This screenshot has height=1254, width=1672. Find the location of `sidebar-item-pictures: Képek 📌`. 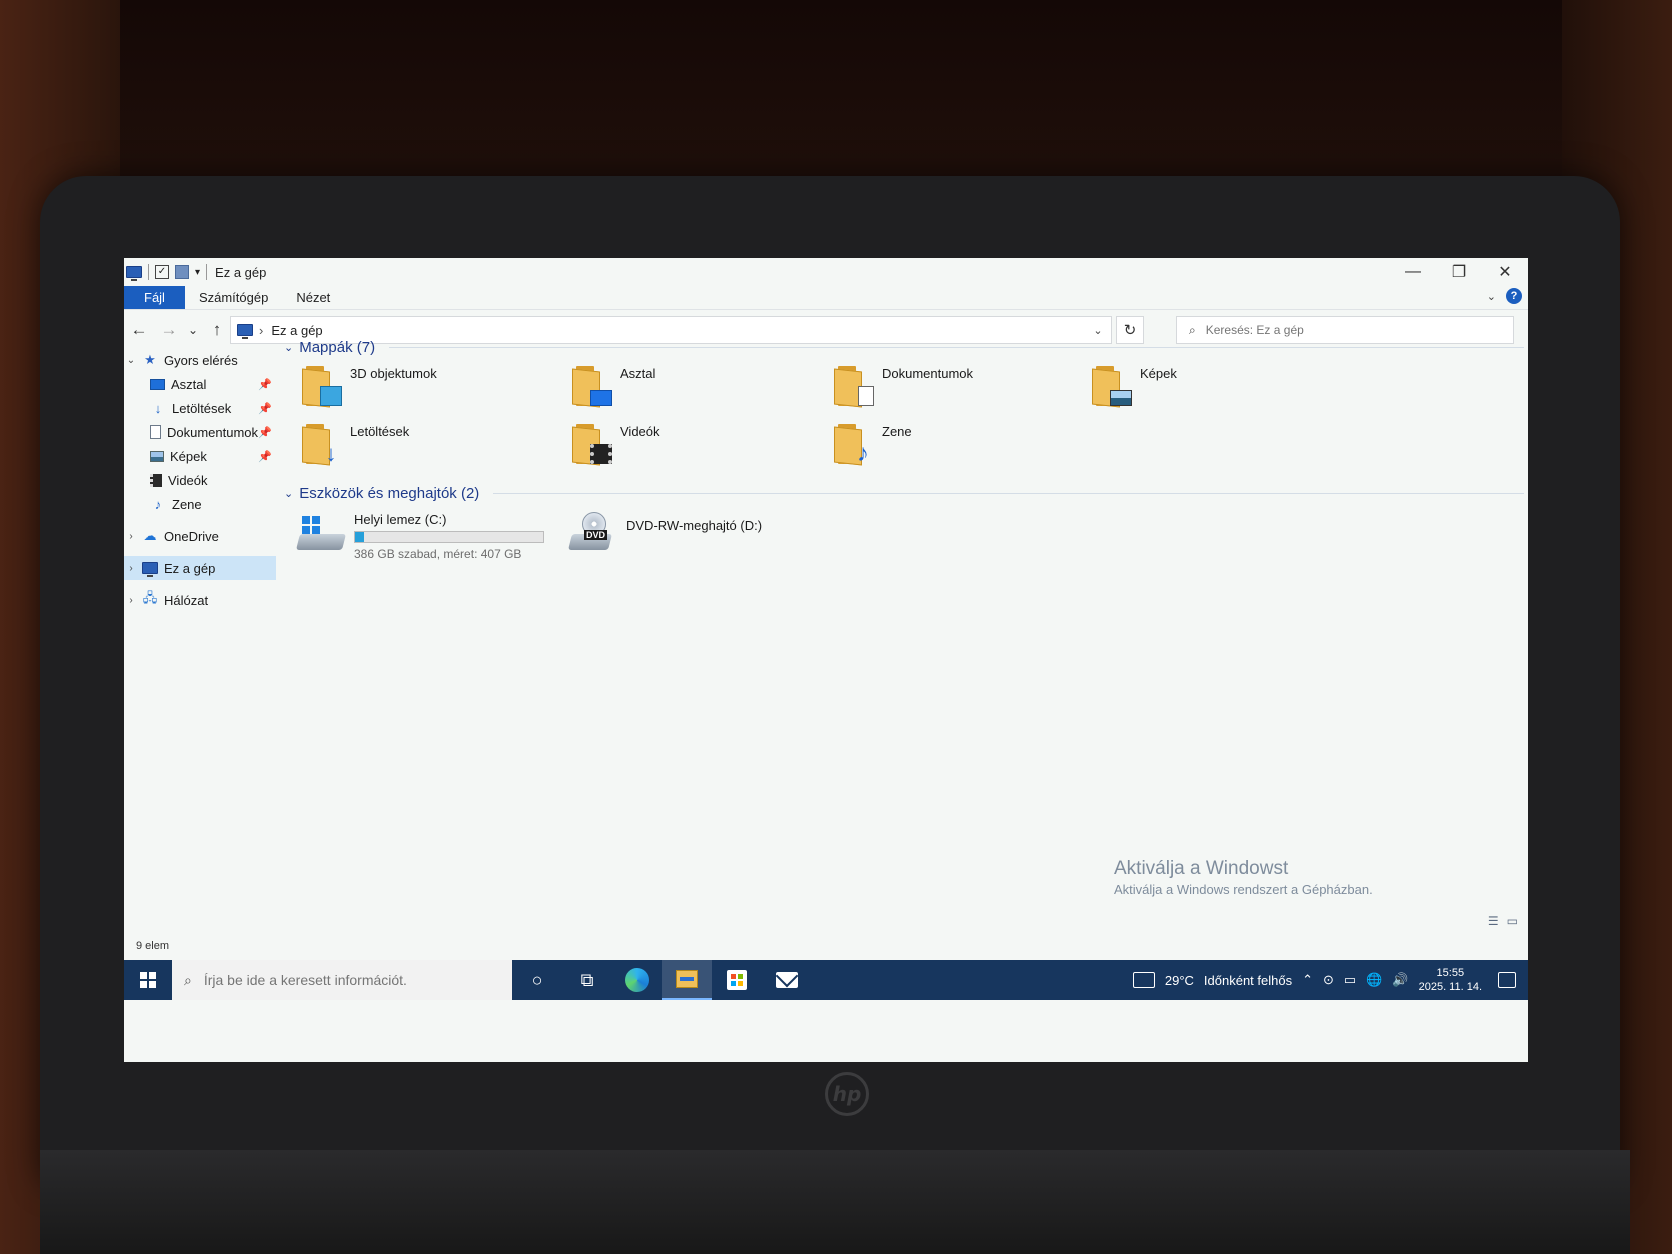

sidebar-item-pictures: Képek 📌 is located at coordinates (200, 456).